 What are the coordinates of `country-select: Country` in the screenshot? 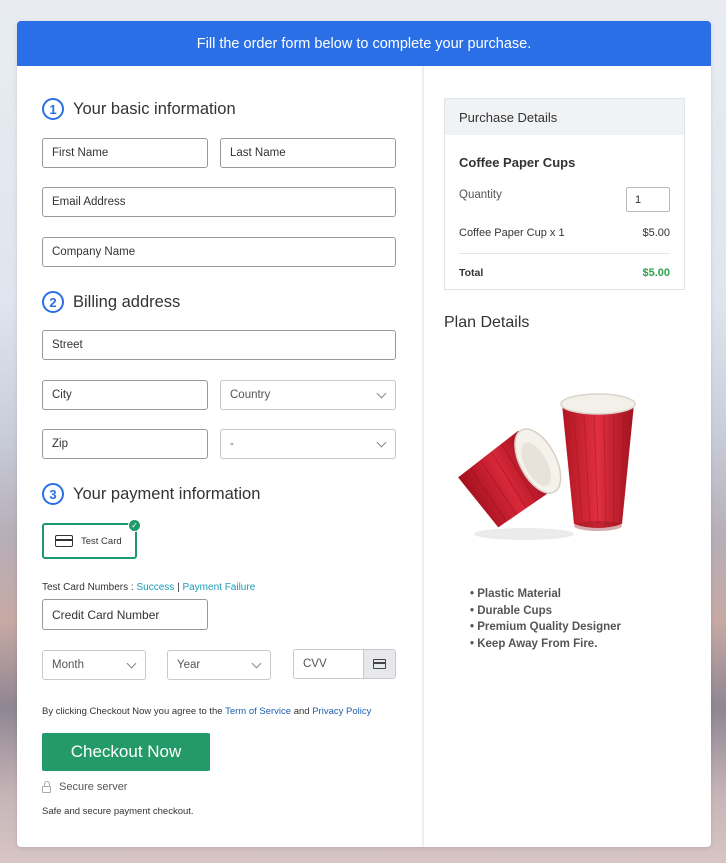 It's located at (308, 395).